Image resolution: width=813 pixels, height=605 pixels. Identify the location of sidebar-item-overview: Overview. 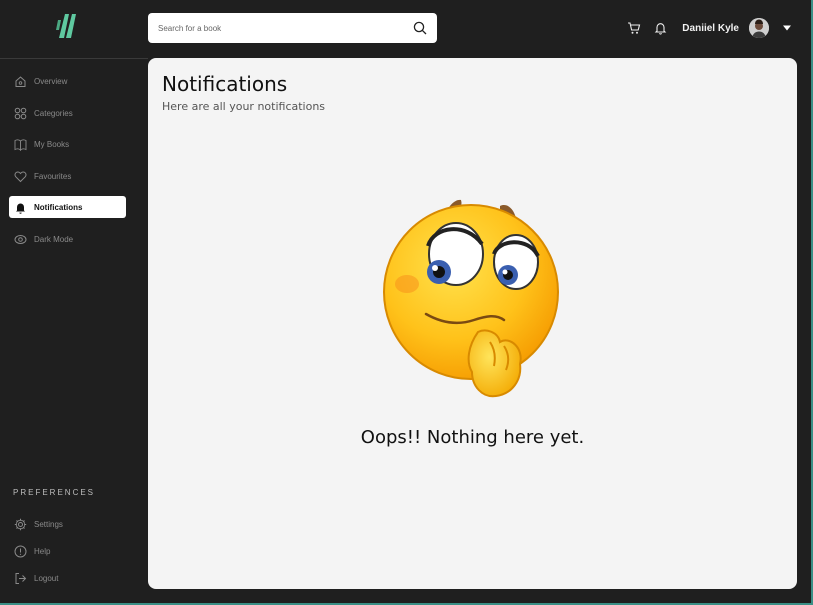
(67, 81).